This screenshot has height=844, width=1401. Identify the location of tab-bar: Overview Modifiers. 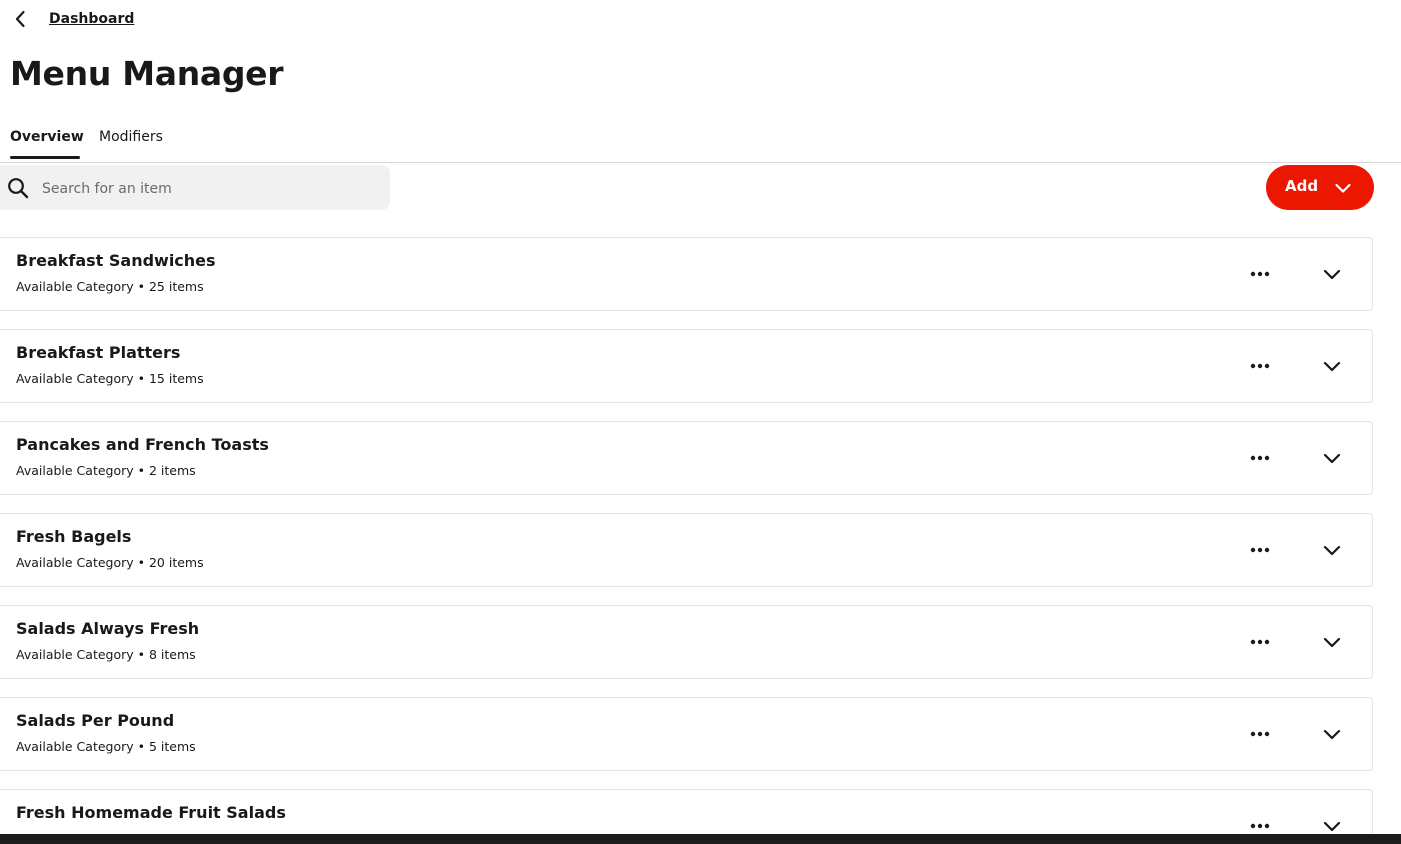
(700, 142).